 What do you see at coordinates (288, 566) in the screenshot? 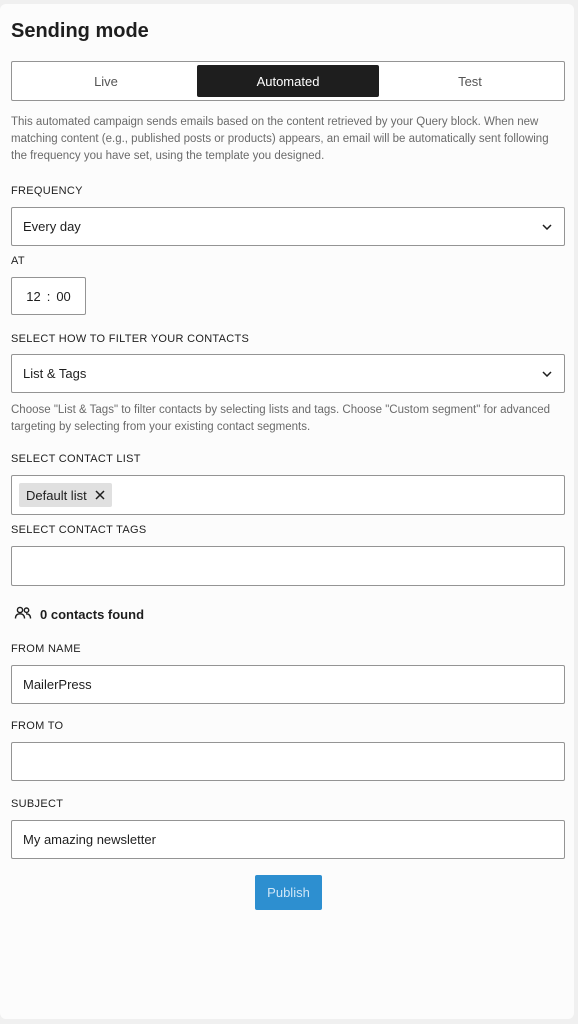
I see `contact-tags-input` at bounding box center [288, 566].